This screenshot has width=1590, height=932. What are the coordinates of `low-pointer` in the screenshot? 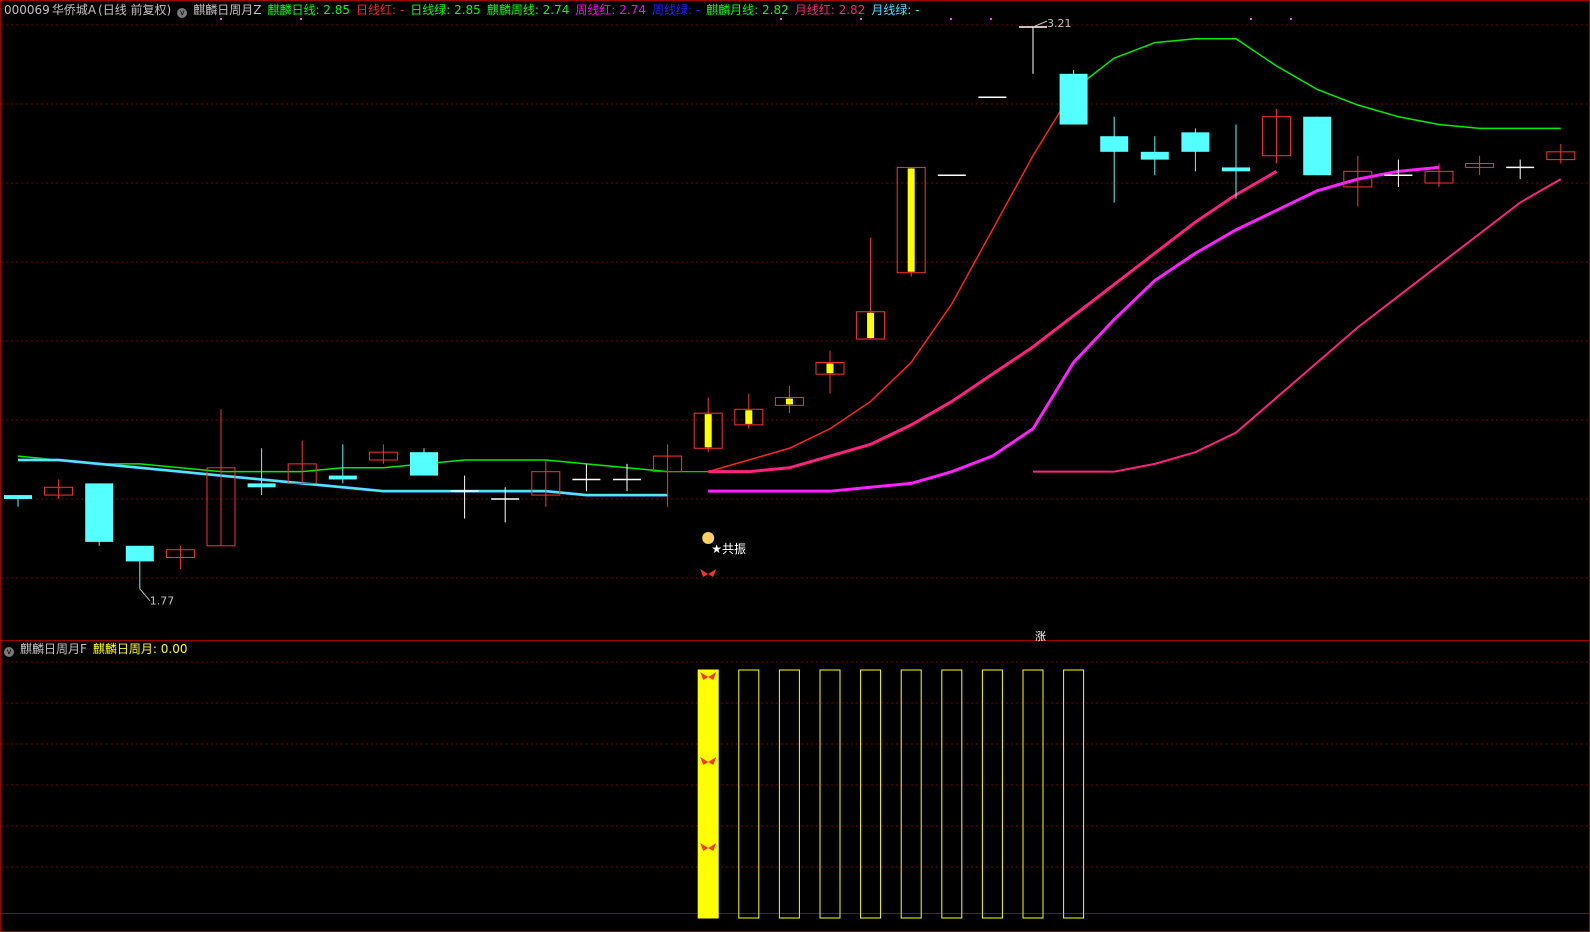 It's located at (145, 595).